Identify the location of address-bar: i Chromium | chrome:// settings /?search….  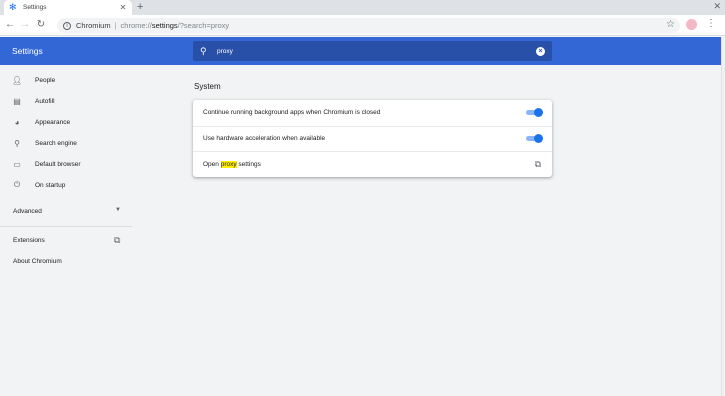
(368, 25).